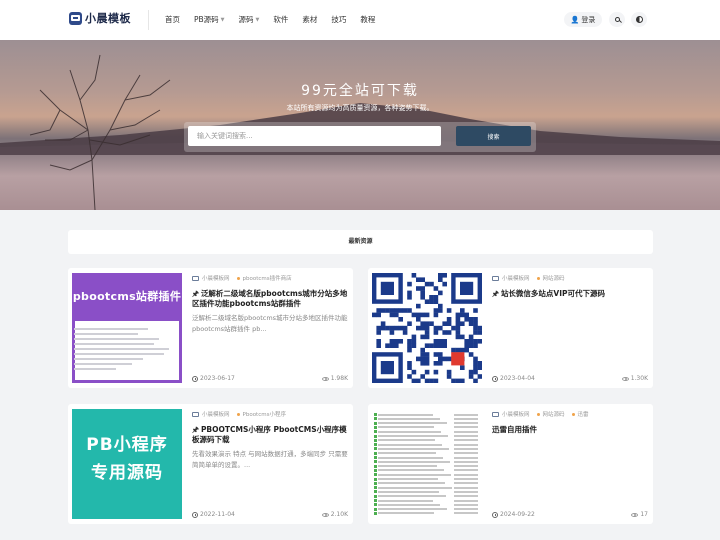  I want to click on nav-label: PB源码, so click(206, 19).